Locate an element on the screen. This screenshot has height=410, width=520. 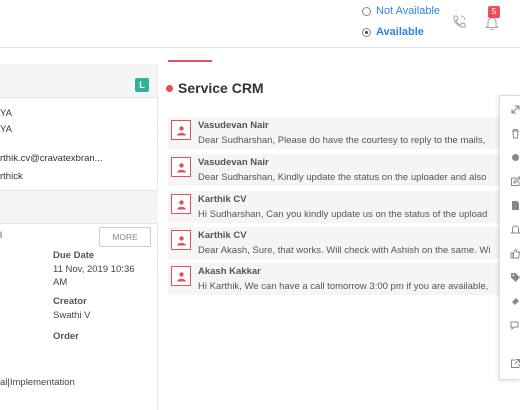
document-icon is located at coordinates (515, 205).